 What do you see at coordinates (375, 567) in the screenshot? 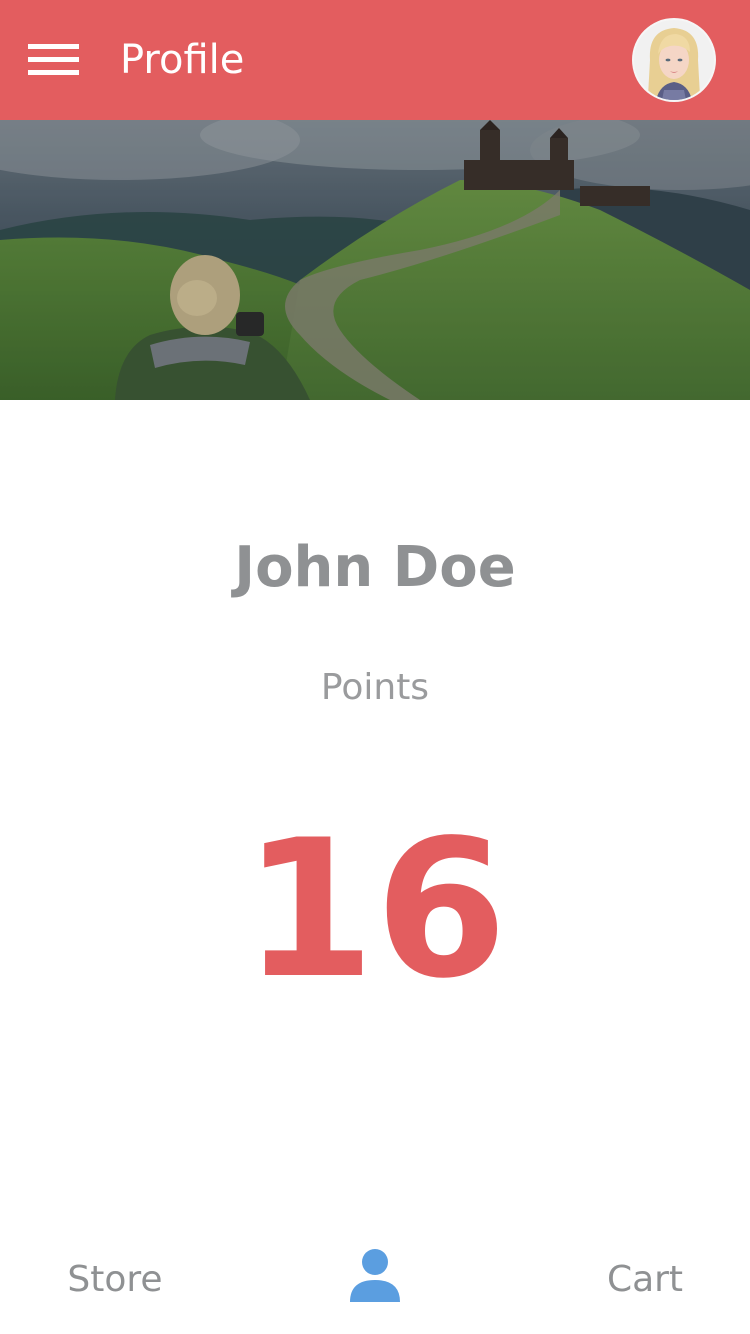
I see `profile-name: John Doe` at bounding box center [375, 567].